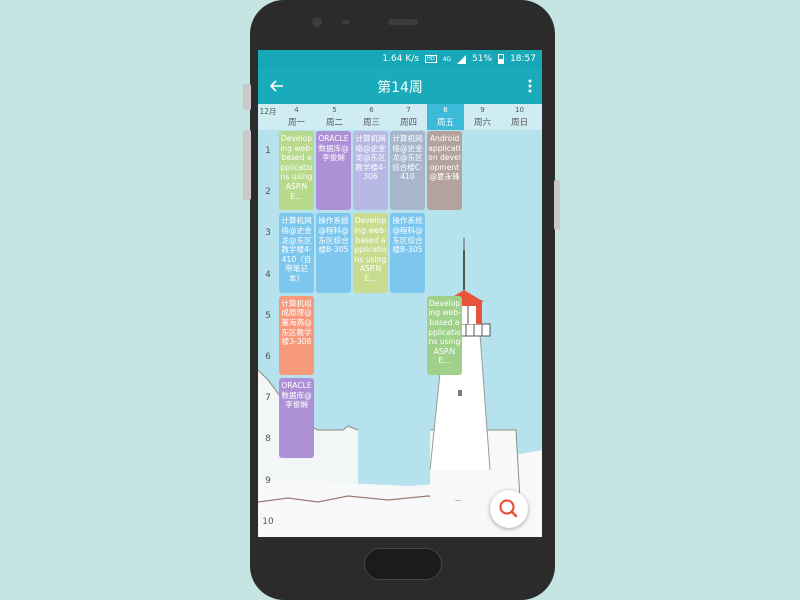 The image size is (800, 600). What do you see at coordinates (268, 192) in the screenshot?
I see `period-number: 2` at bounding box center [268, 192].